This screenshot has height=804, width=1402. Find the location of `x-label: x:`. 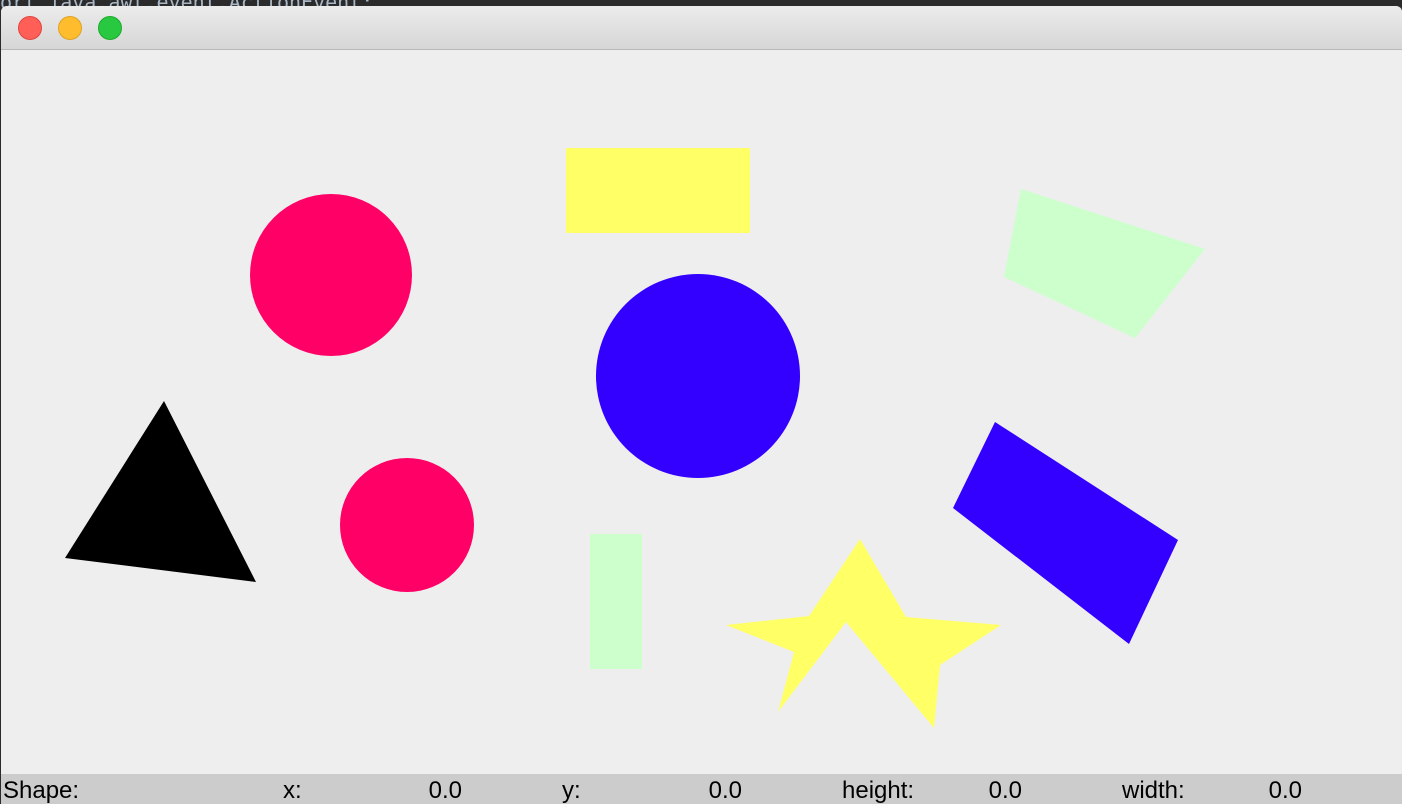

x-label: x: is located at coordinates (292, 790).